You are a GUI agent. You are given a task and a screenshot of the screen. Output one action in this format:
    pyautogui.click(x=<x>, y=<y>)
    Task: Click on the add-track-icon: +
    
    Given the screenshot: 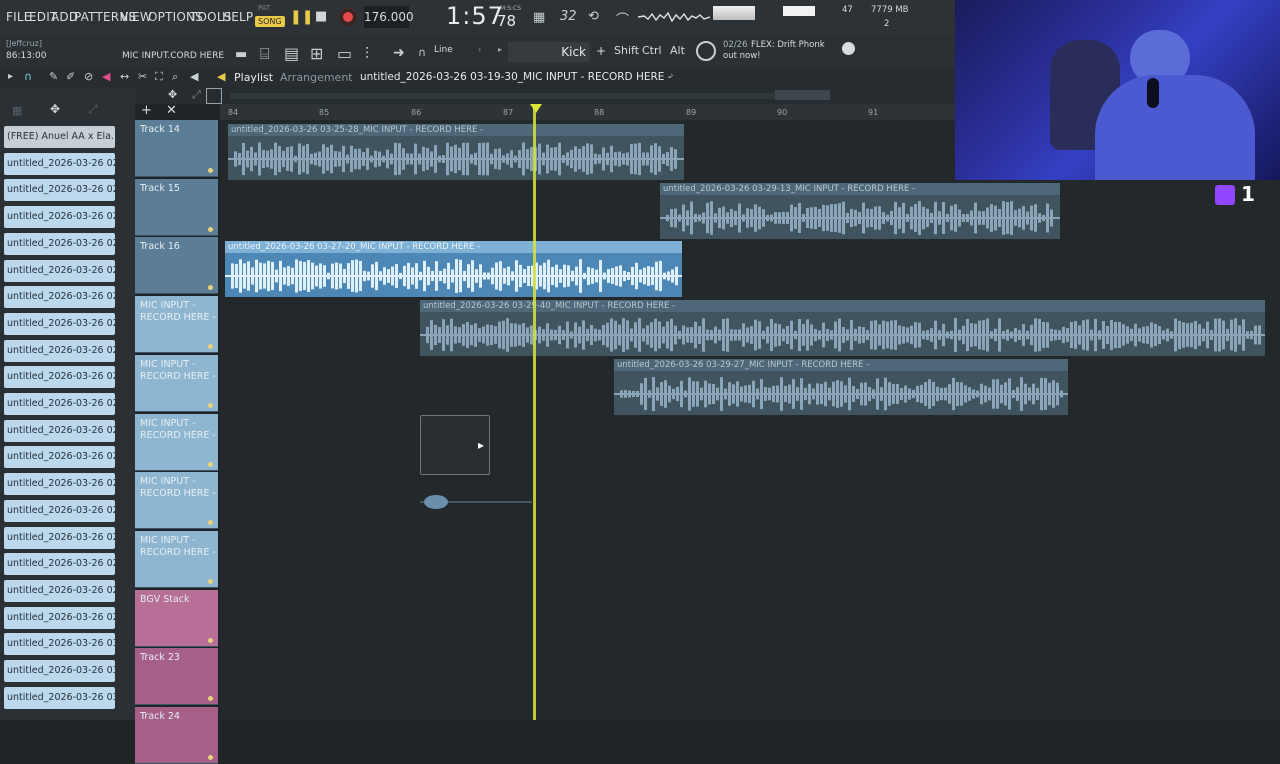 What is the action you would take?
    pyautogui.click(x=146, y=110)
    